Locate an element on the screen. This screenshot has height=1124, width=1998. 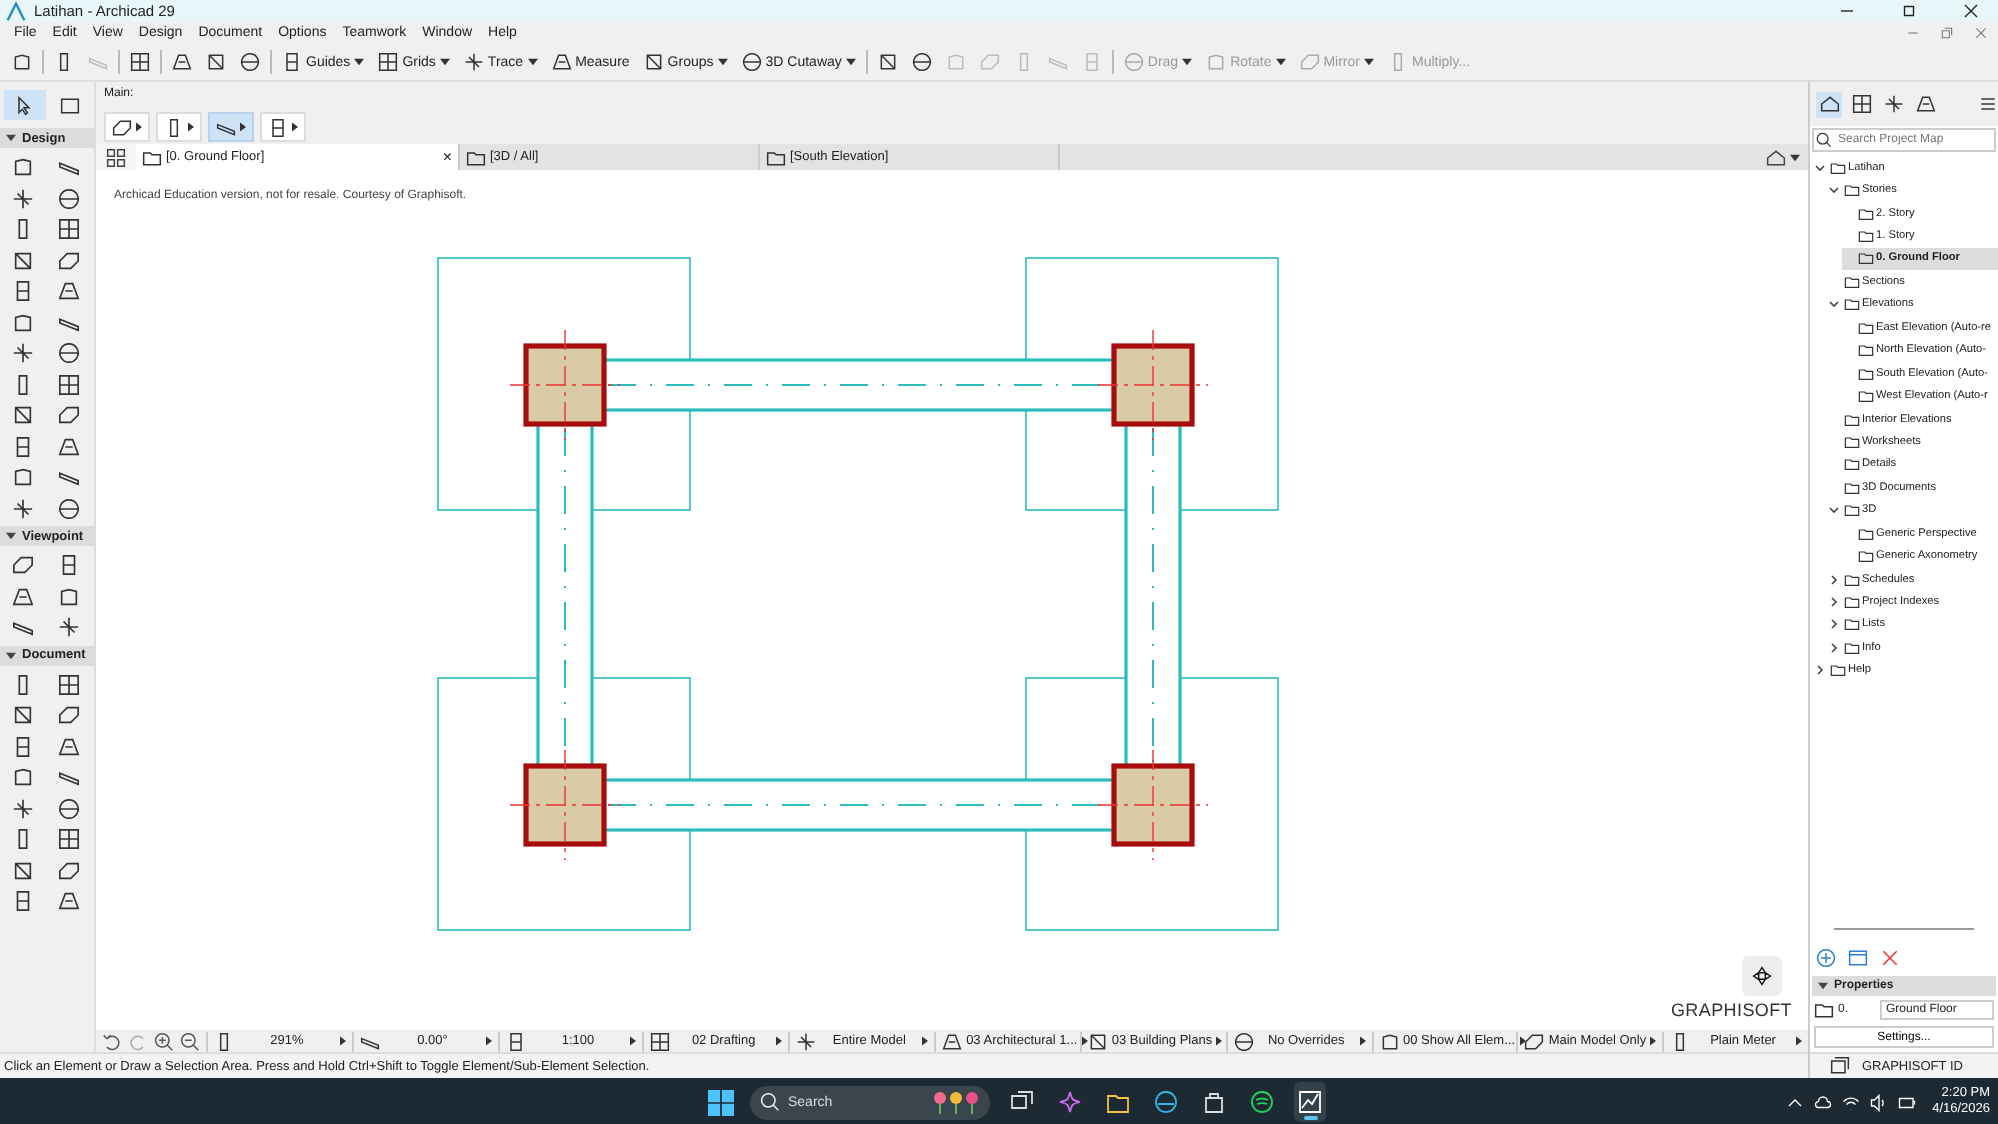
battery-icon is located at coordinates (1907, 1102).